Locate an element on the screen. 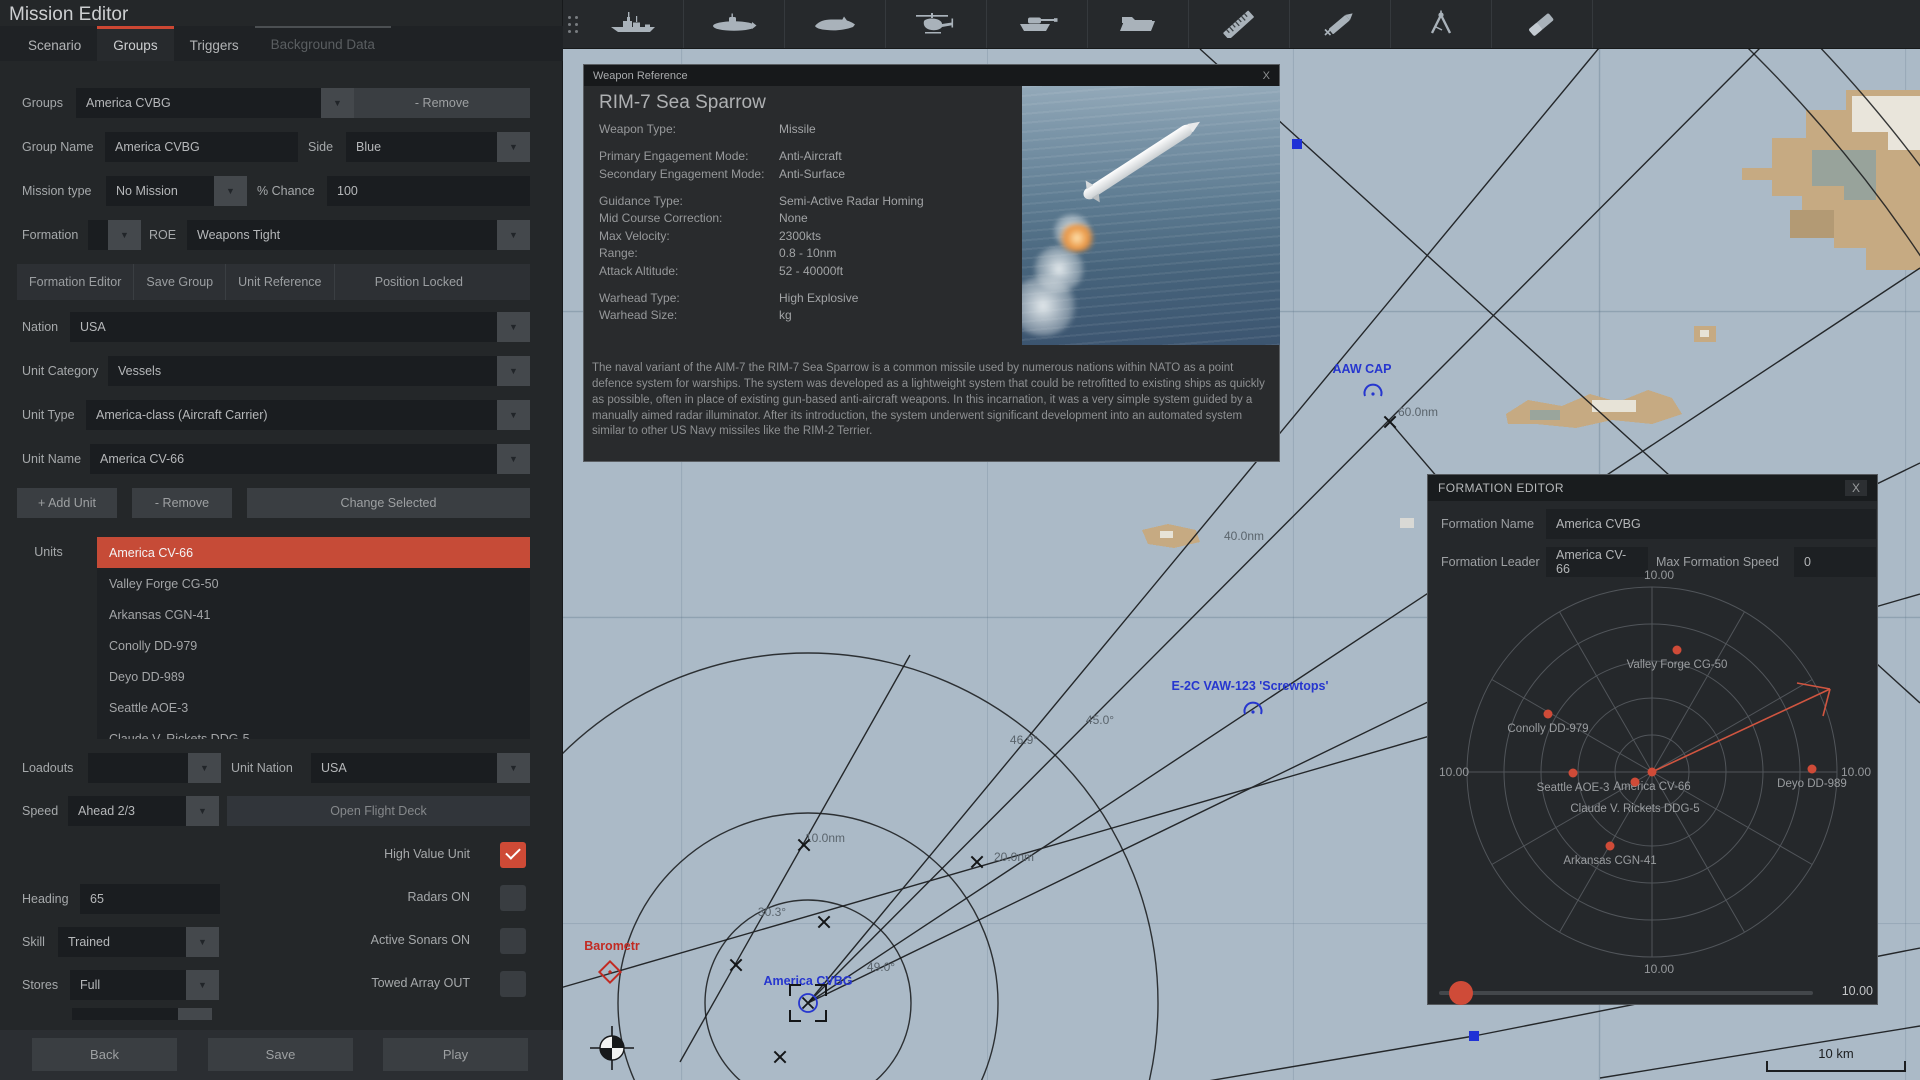 Image resolution: width=1920 pixels, height=1080 pixels. roe-dropdown-button: ▼ is located at coordinates (513, 235).